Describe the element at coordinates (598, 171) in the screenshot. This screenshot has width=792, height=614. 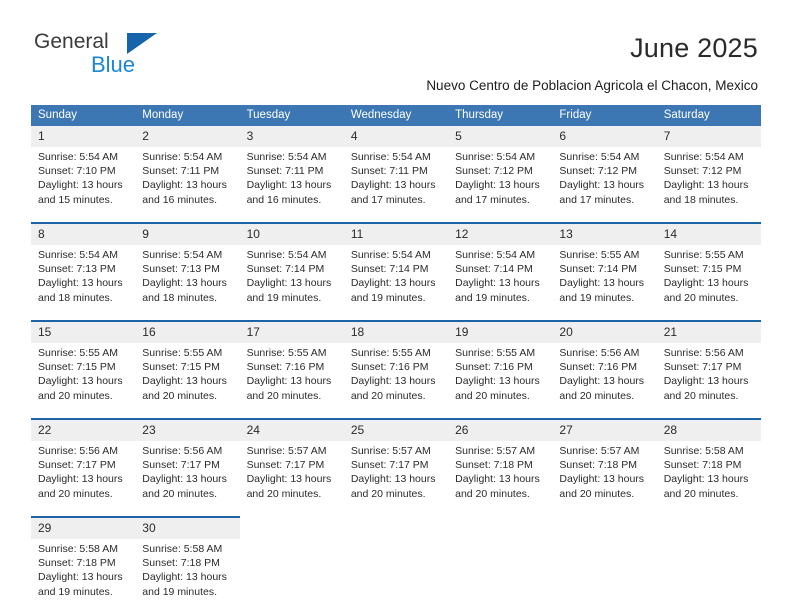
I see `sunset-text: Sunset: 7:12 PM` at that location.